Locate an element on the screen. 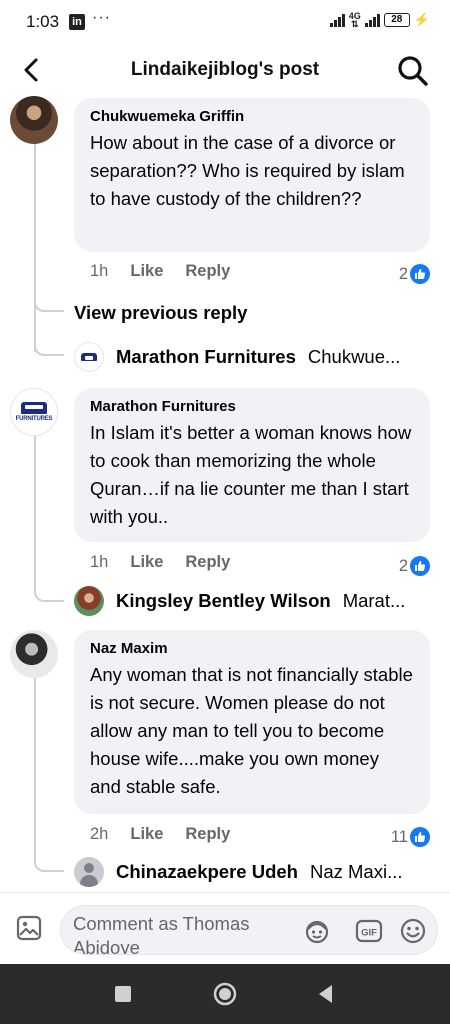  home-button is located at coordinates (225, 994).